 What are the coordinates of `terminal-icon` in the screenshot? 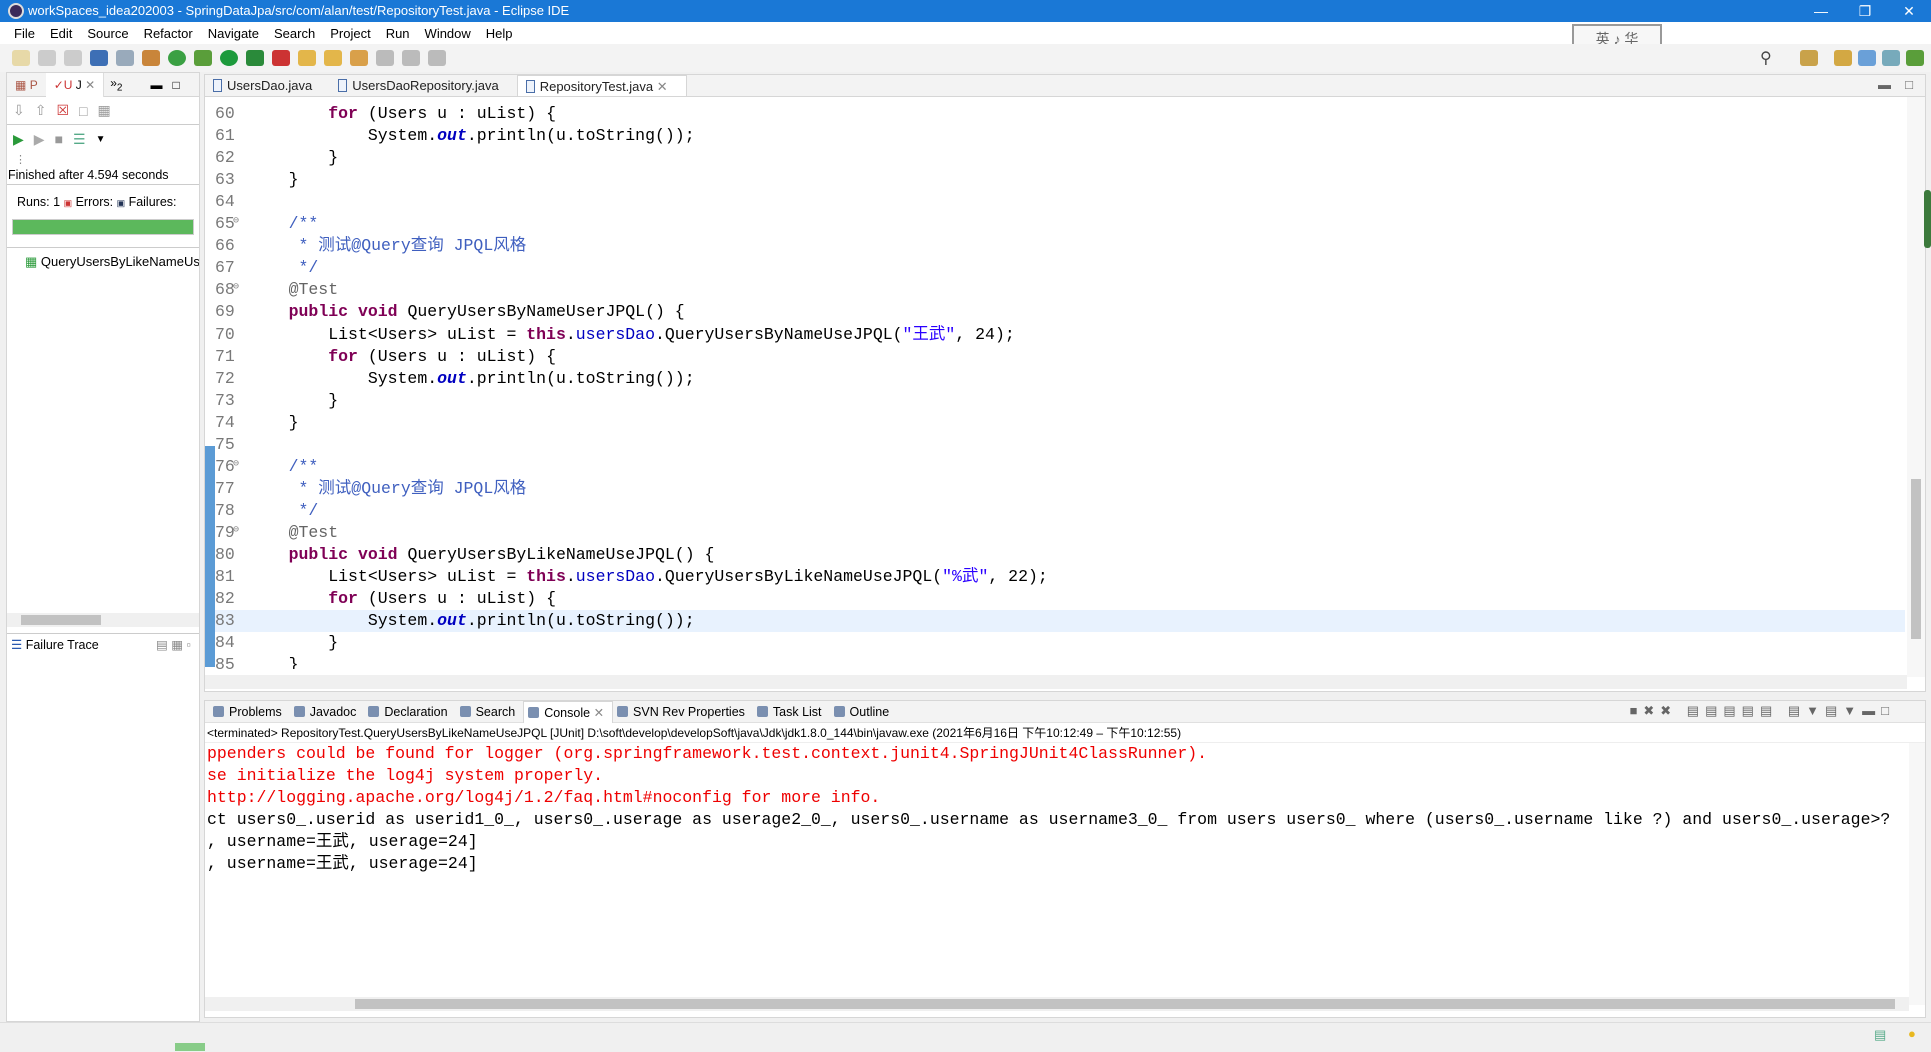 It's located at (99, 58).